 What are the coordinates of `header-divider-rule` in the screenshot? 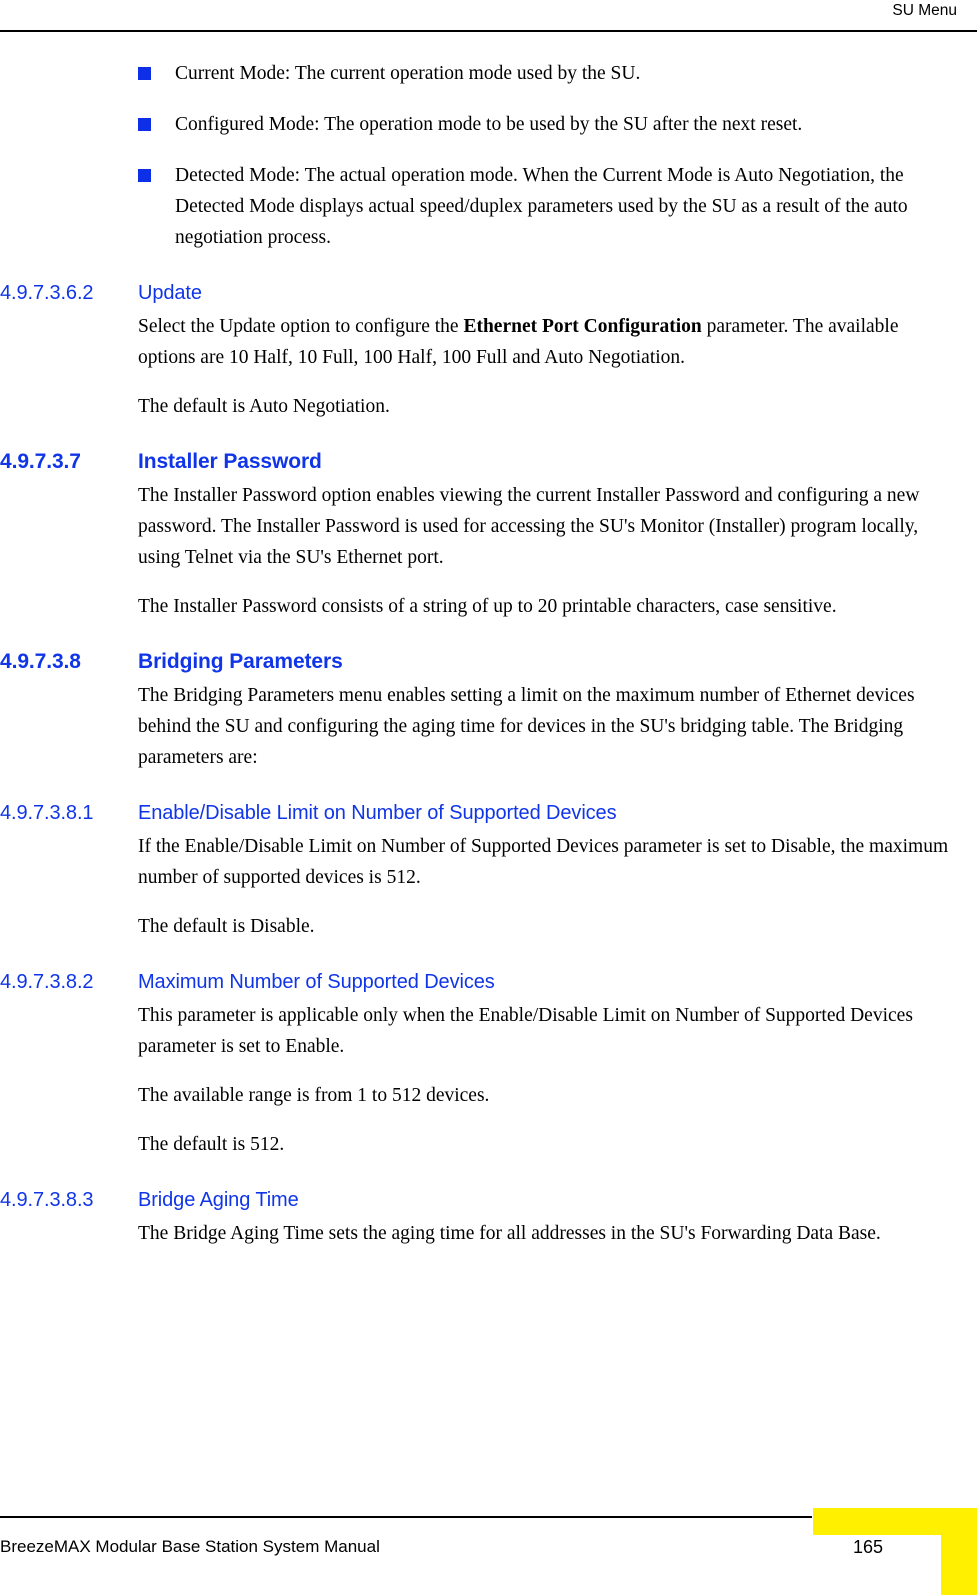 It's located at (488, 31).